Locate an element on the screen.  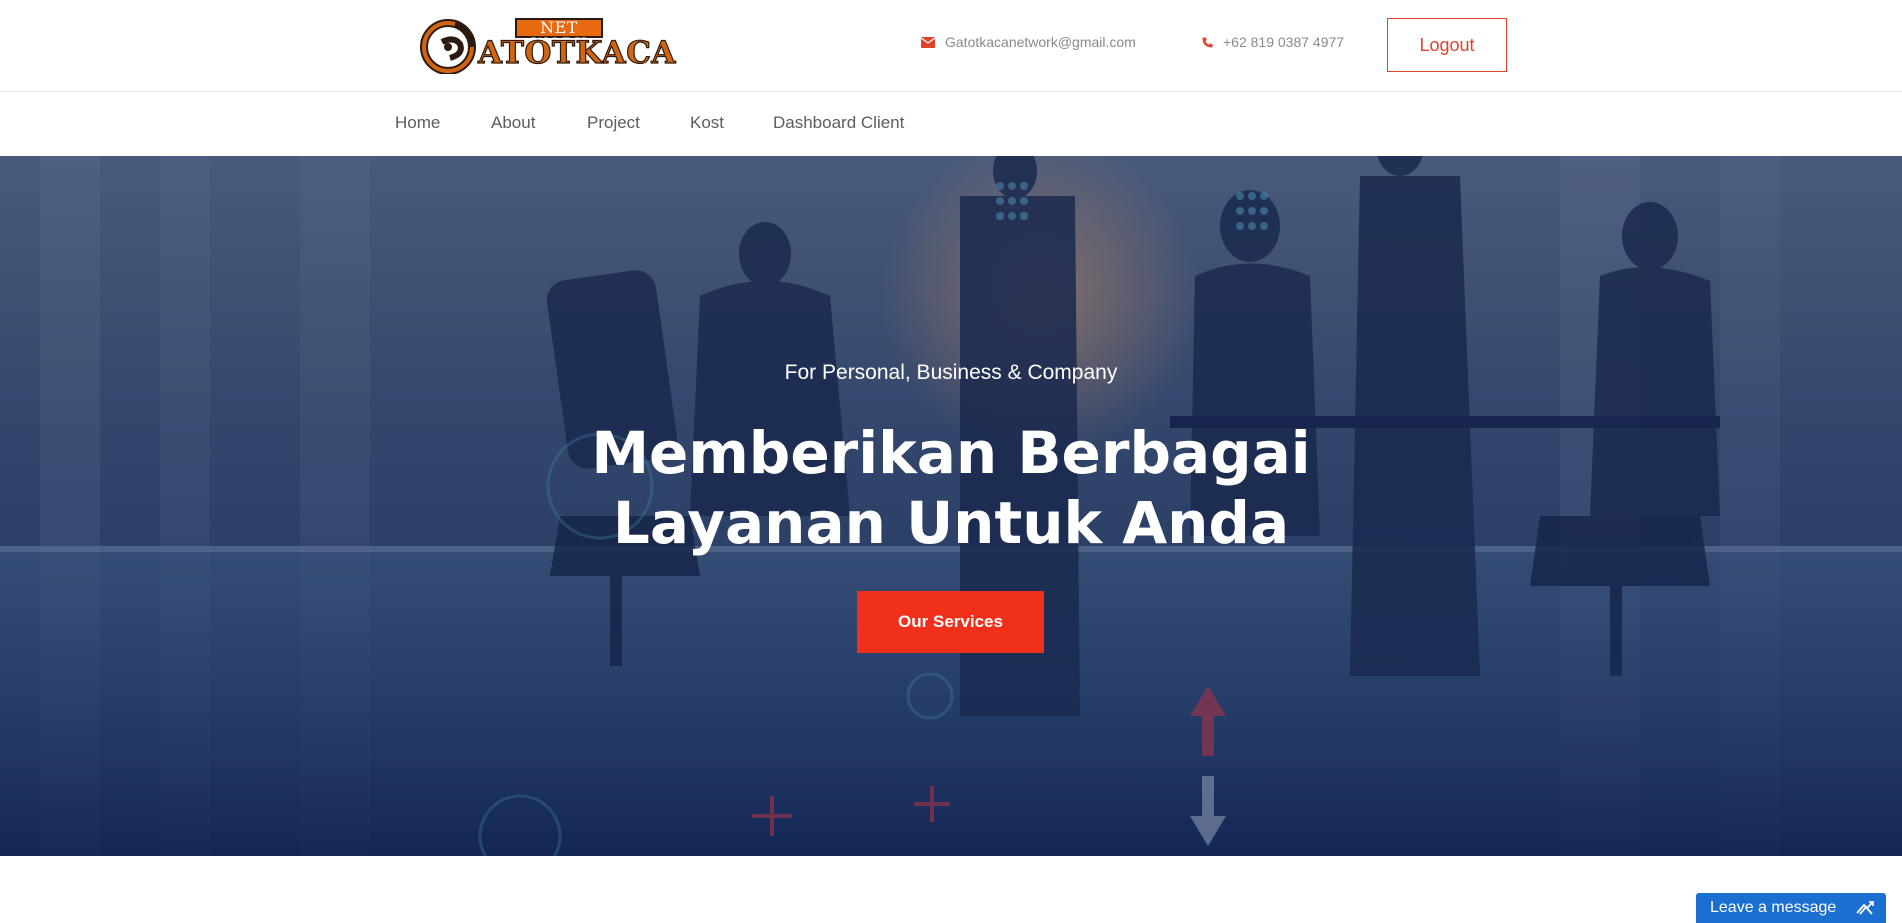
phone-icon is located at coordinates (1207, 42).